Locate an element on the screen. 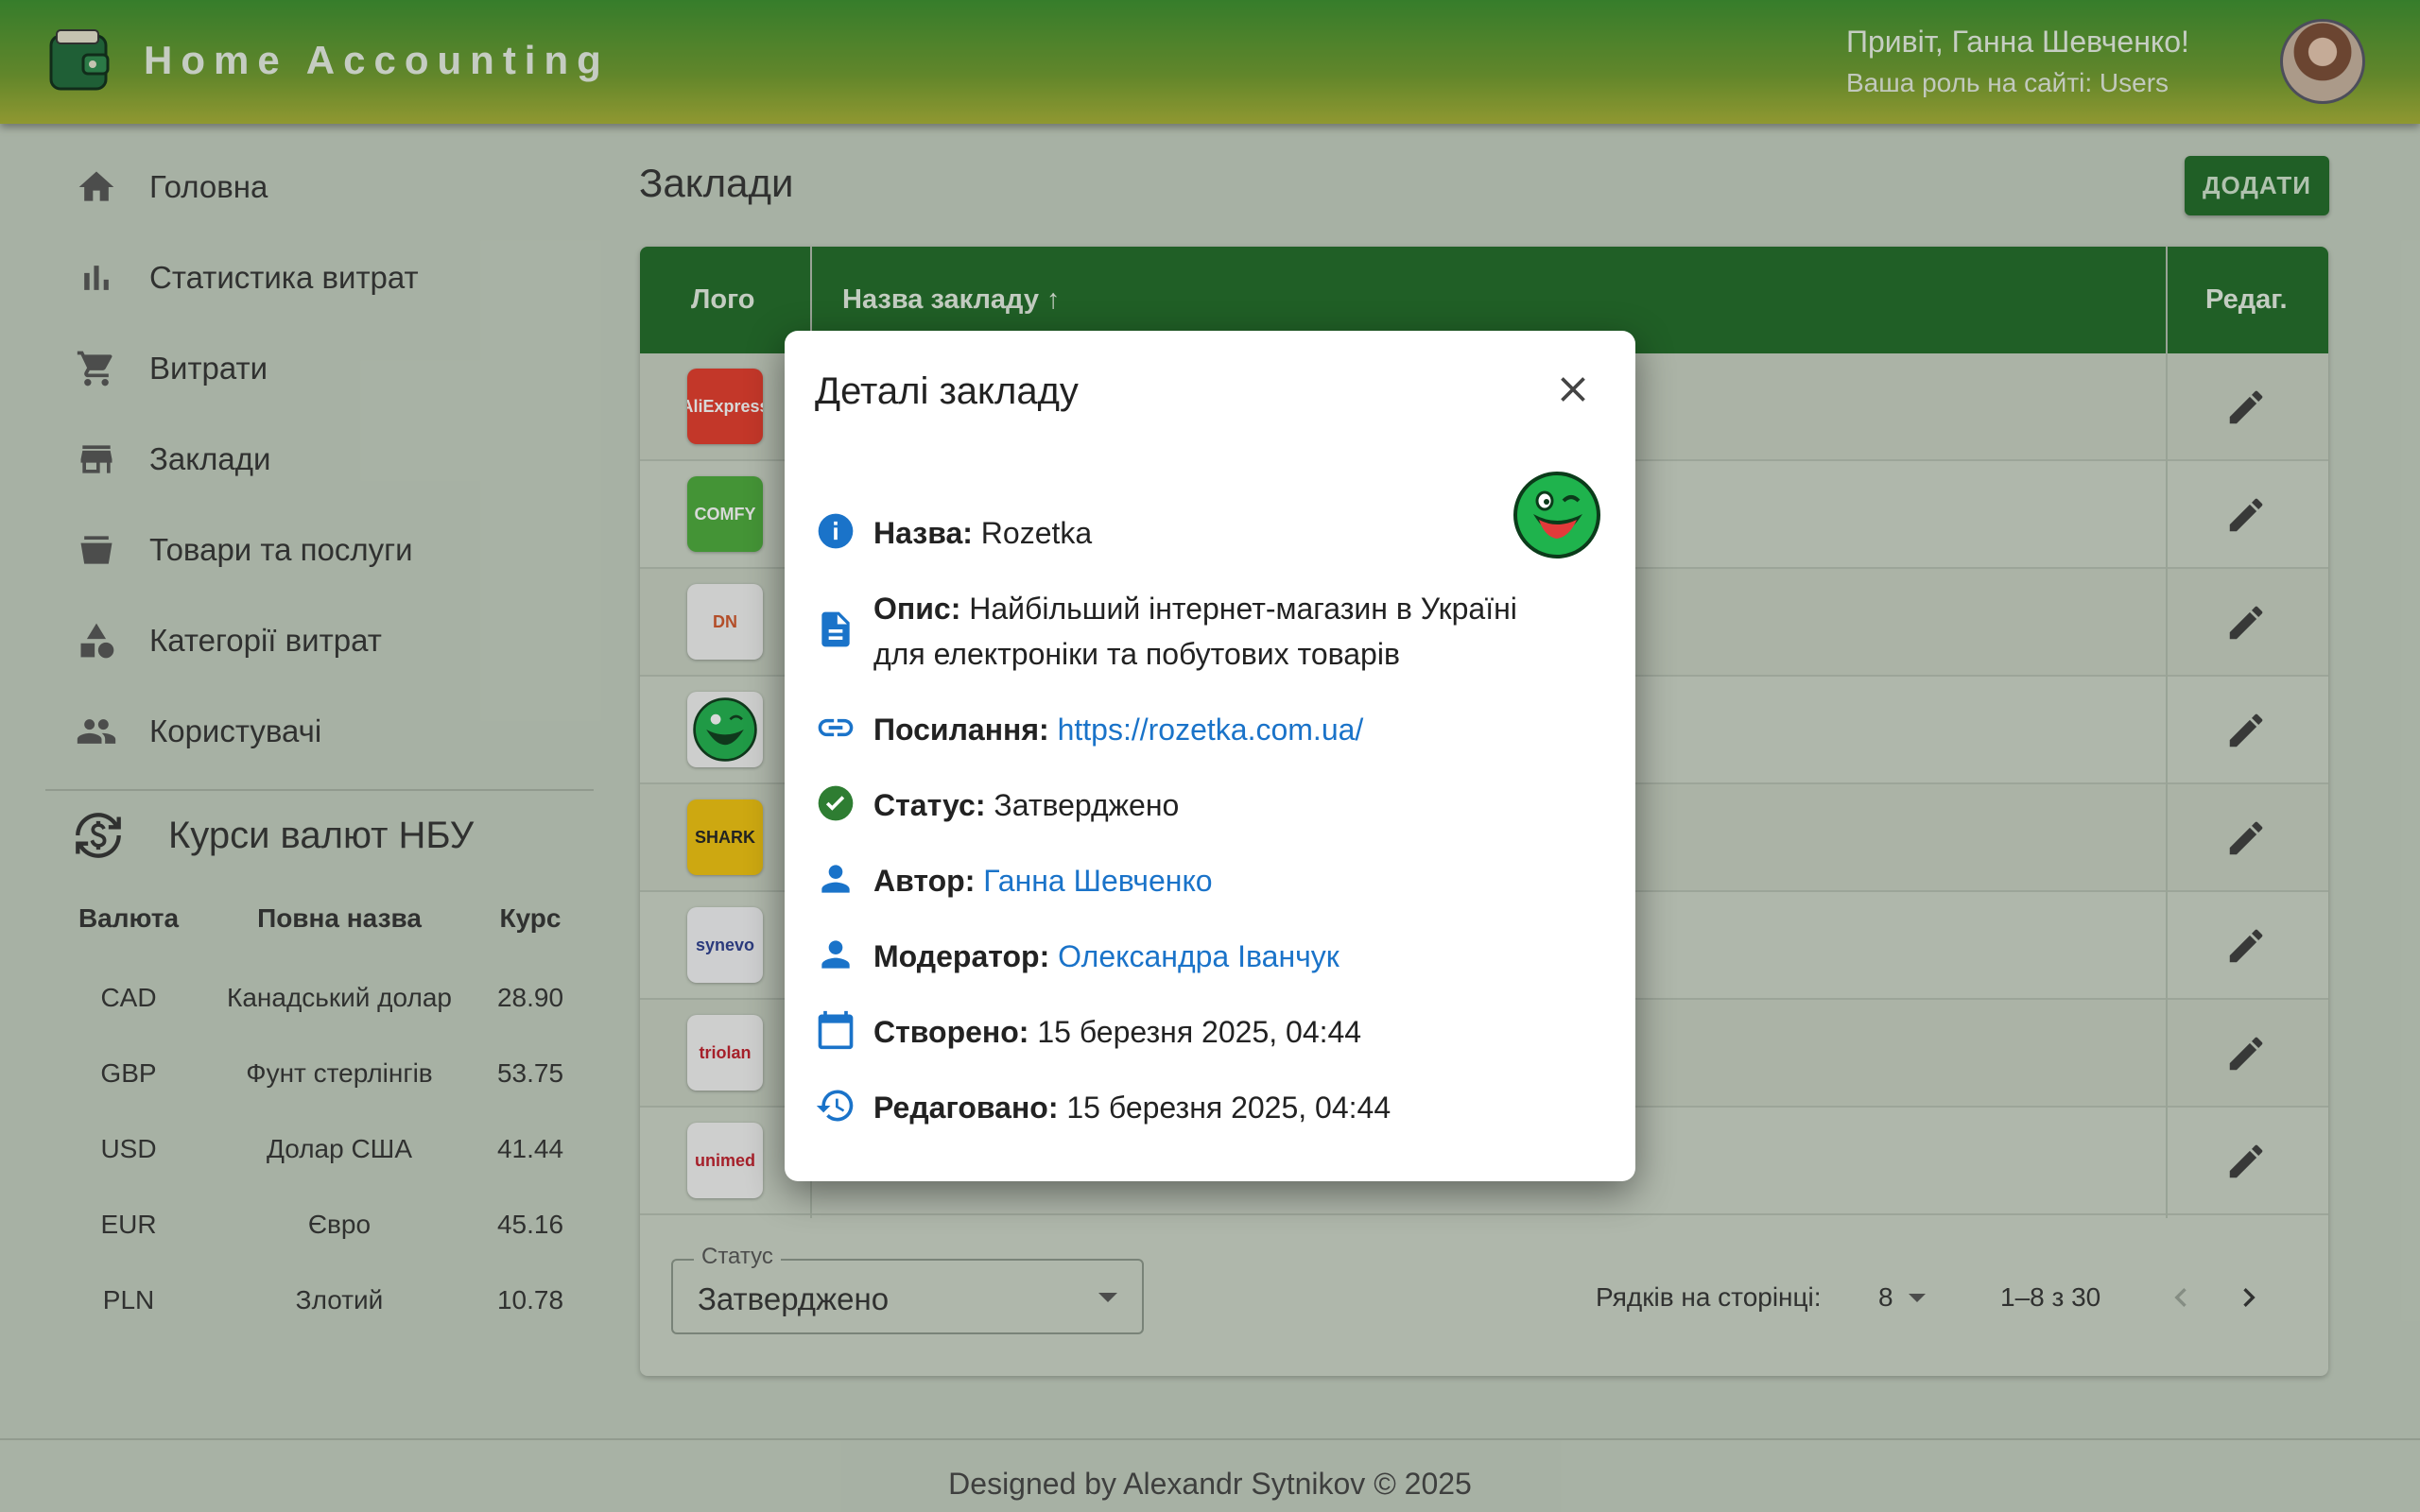 This screenshot has height=1512, width=2420. link-icon is located at coordinates (844, 727).